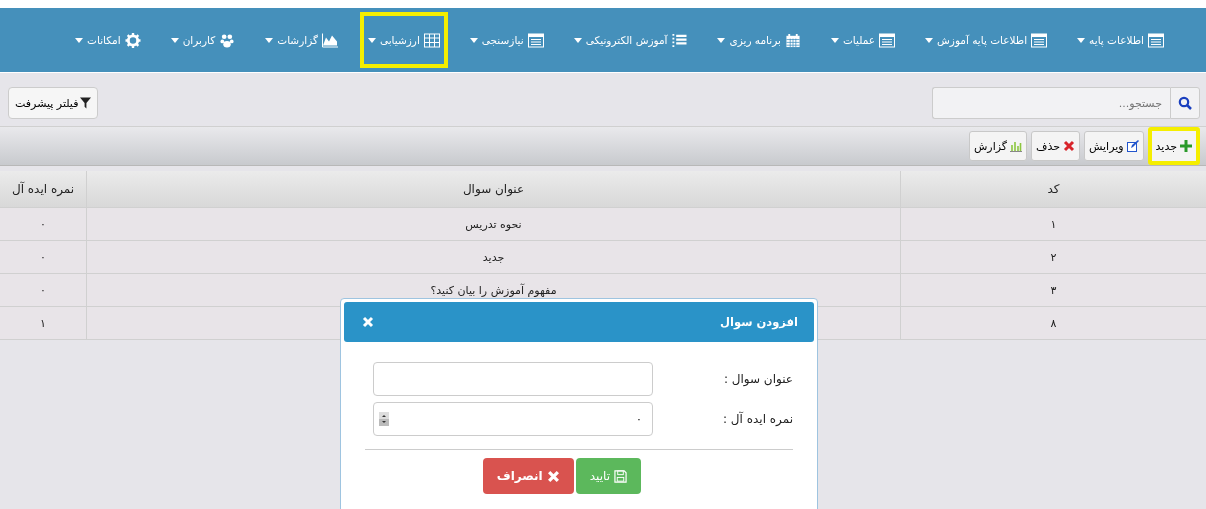 The image size is (1206, 509). What do you see at coordinates (403, 40) in the screenshot?
I see `menu-item: ارزشیابی` at bounding box center [403, 40].